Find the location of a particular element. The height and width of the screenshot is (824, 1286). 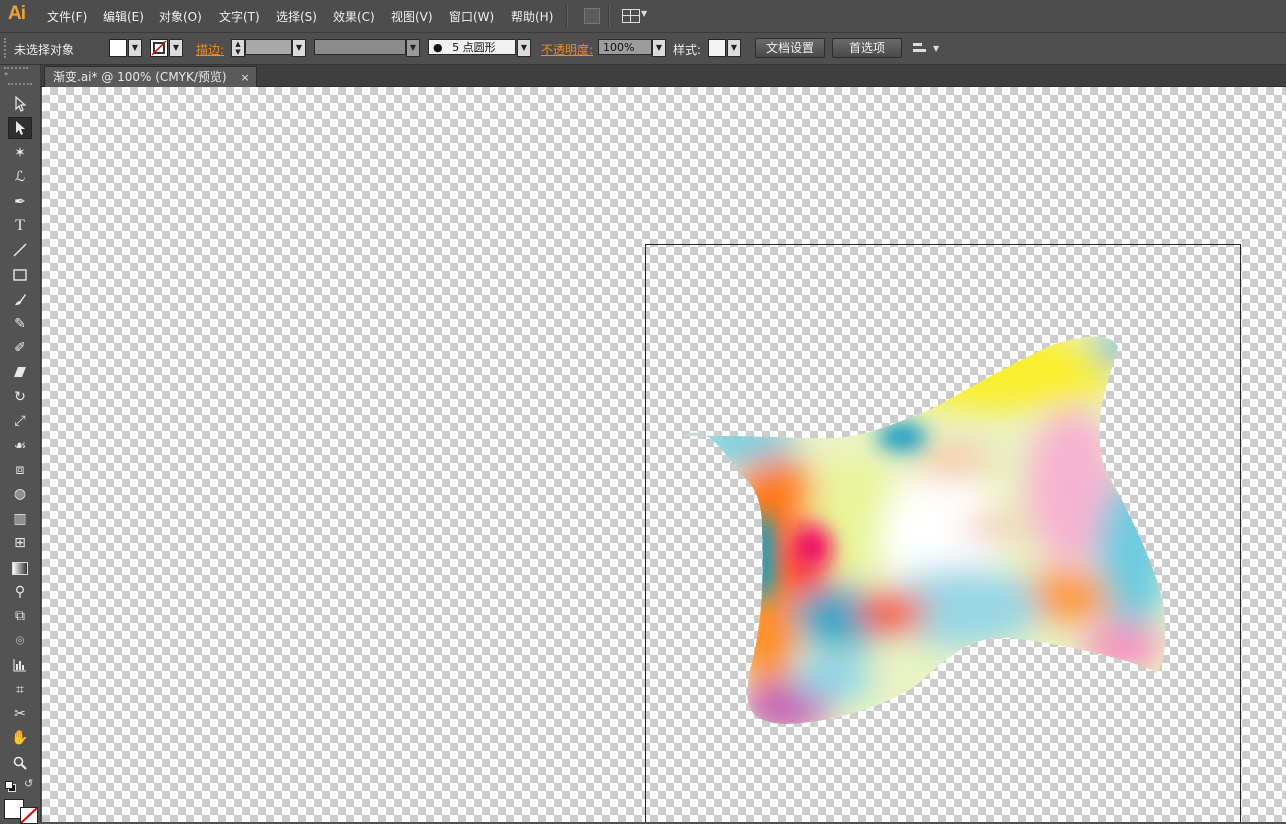

fill-dropdown: ▼ is located at coordinates (135, 48).